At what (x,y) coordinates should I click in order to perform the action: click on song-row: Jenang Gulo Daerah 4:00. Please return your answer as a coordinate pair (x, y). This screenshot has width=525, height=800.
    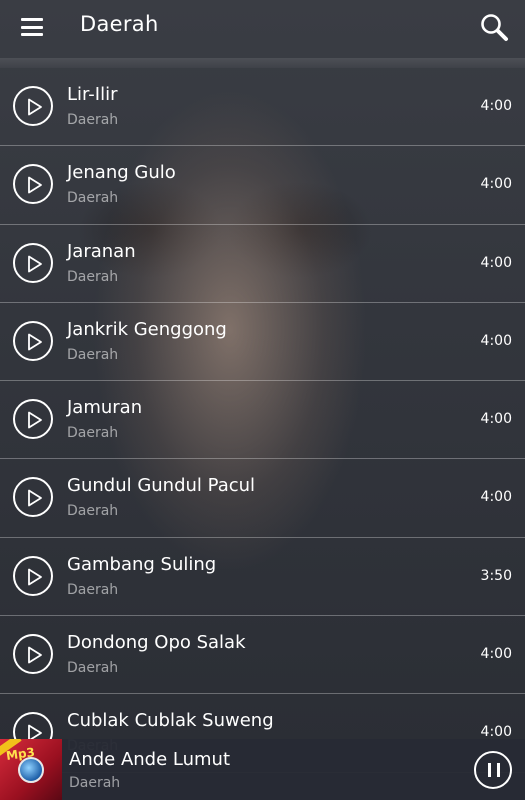
    Looking at the image, I should click on (262, 185).